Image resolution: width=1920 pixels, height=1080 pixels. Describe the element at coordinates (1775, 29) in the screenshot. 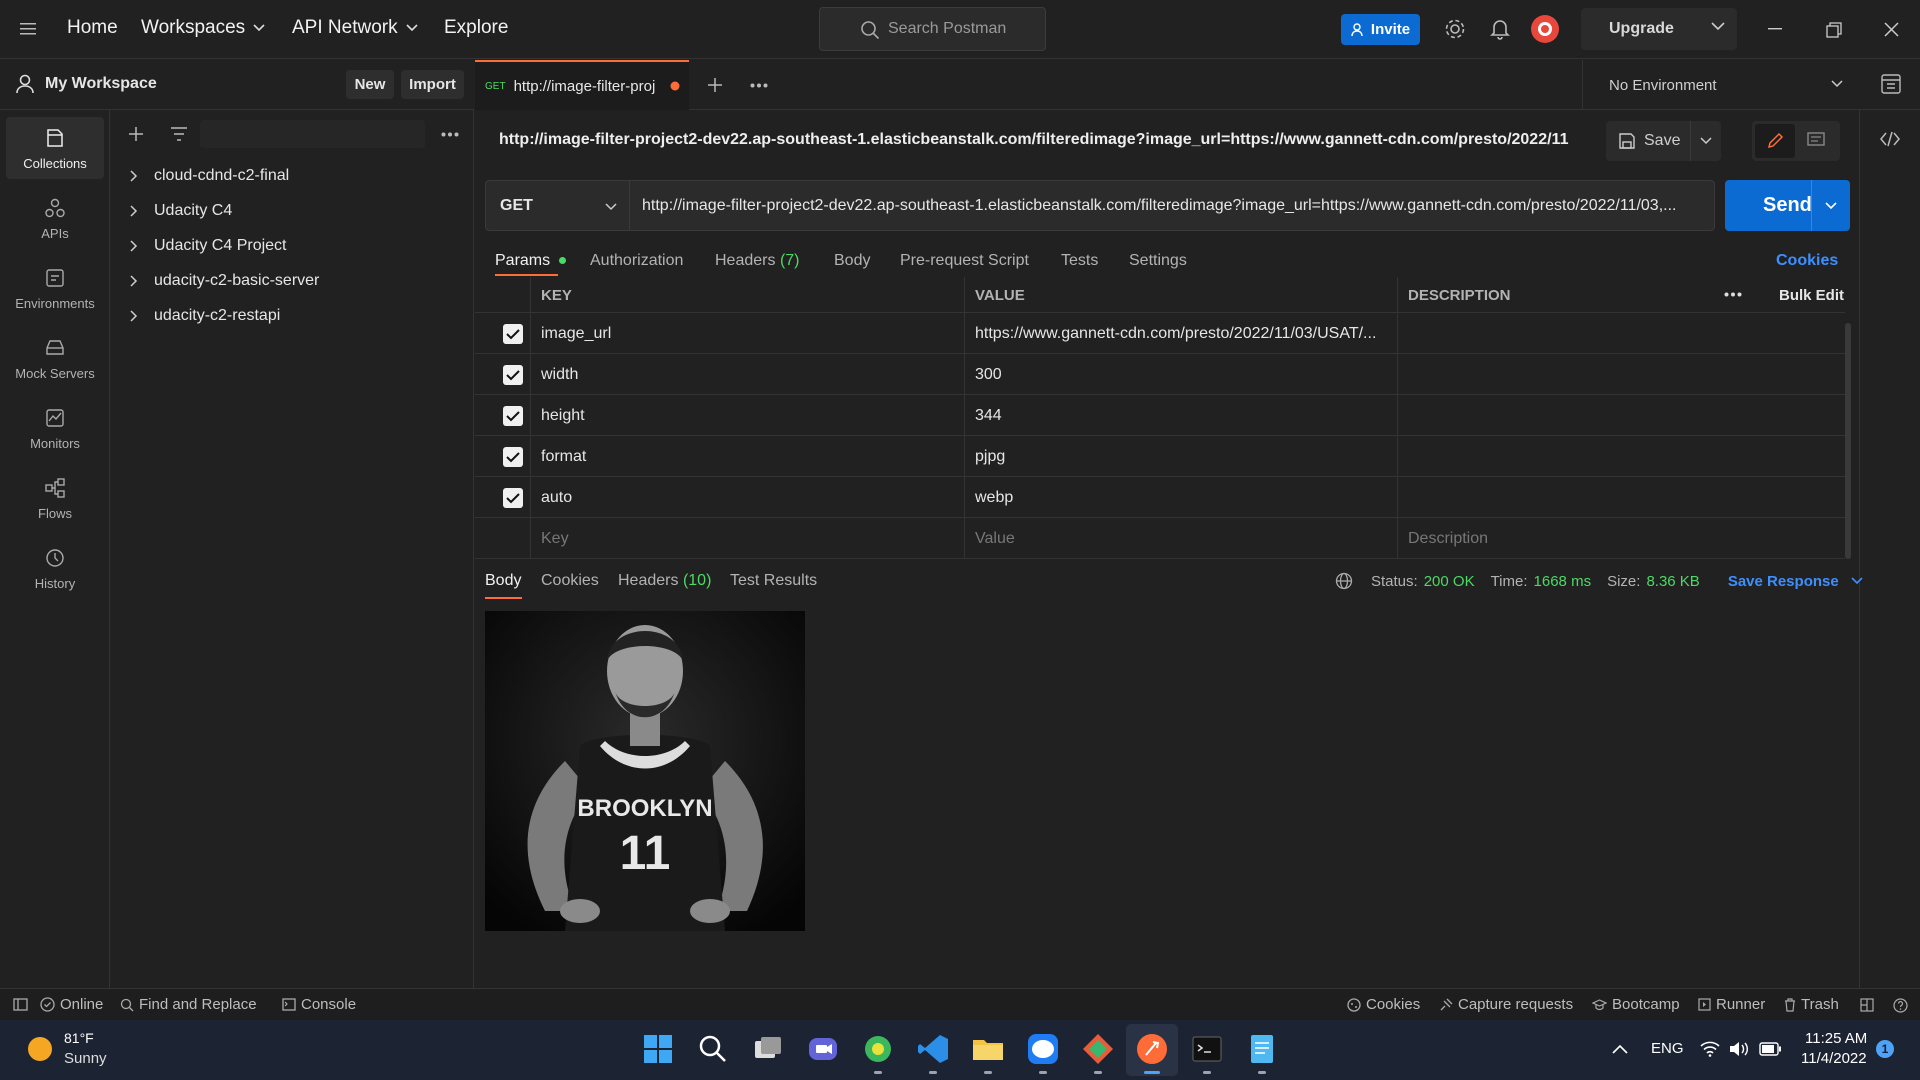

I see `minimize-icon` at that location.